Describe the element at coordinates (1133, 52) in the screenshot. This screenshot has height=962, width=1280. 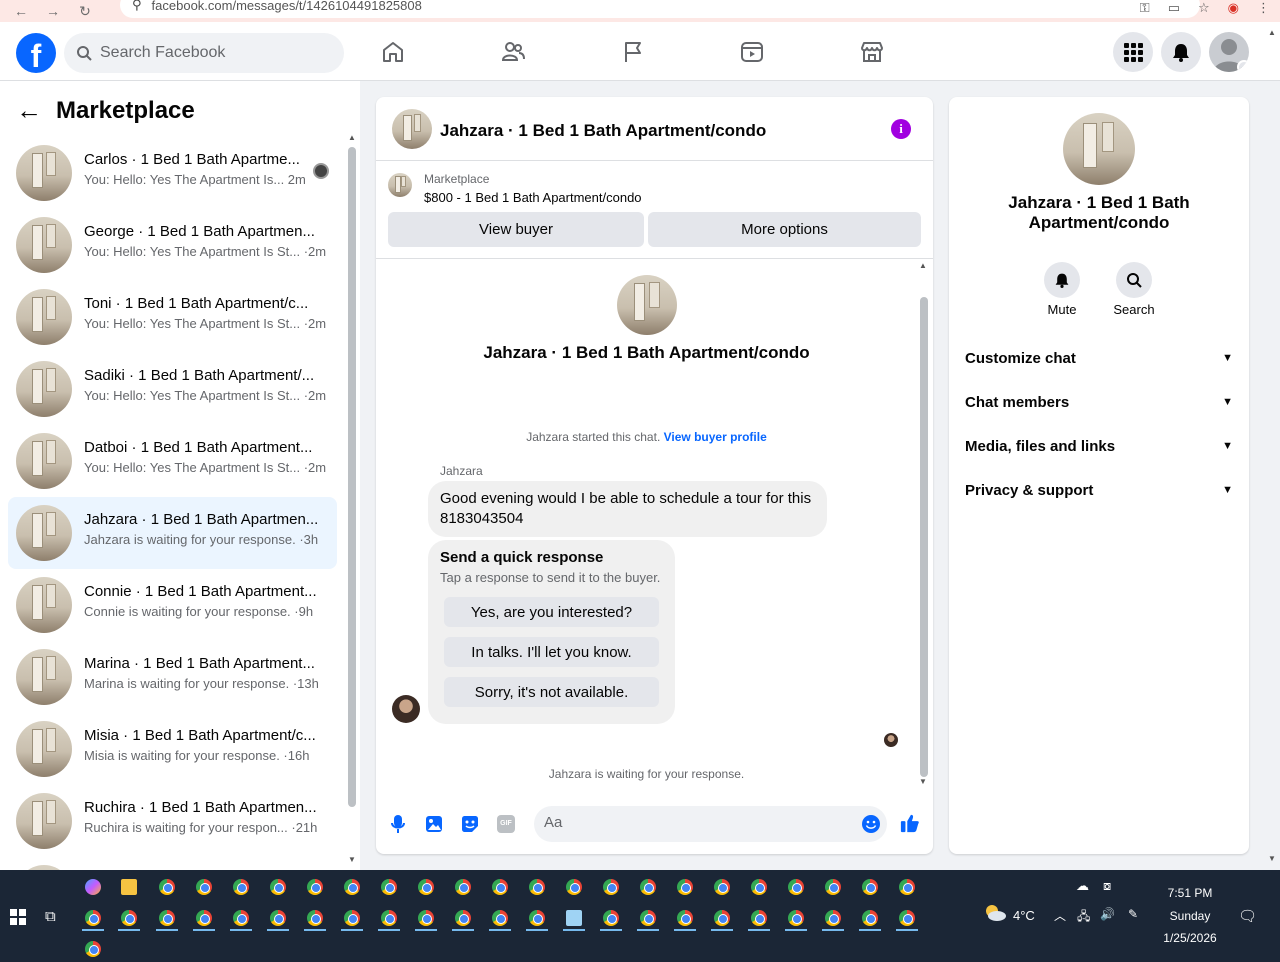
I see `menu-grid-icon` at that location.